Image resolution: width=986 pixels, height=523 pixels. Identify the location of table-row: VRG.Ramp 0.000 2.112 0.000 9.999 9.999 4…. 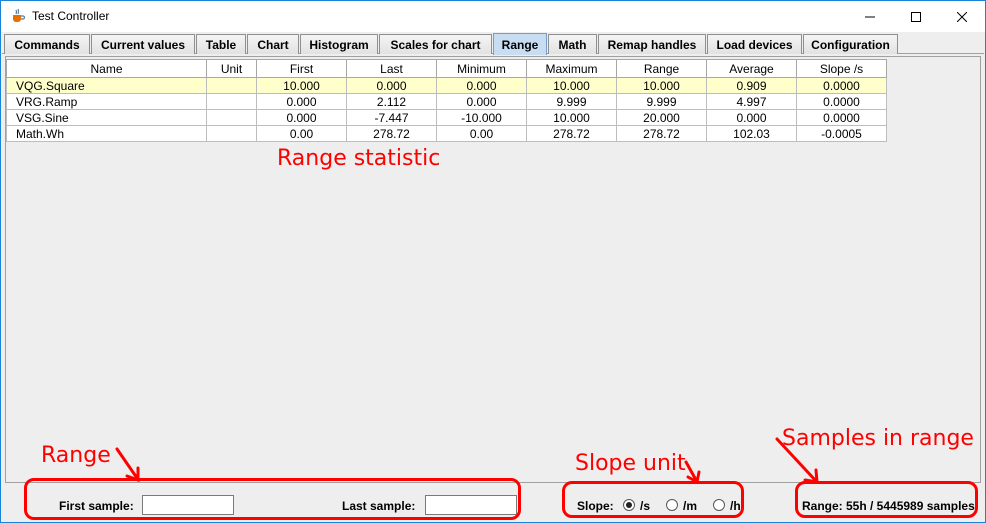
(446, 101).